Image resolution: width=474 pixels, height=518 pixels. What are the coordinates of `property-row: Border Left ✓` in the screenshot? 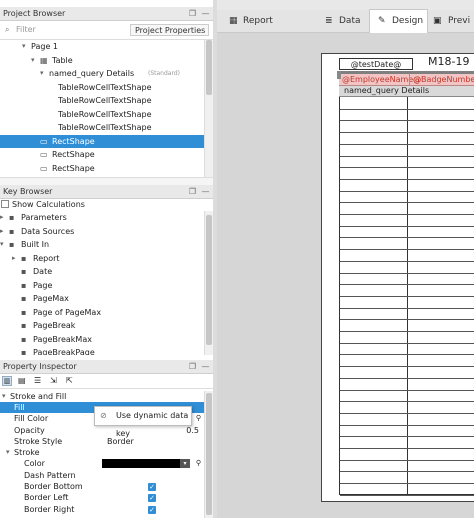 It's located at (102, 497).